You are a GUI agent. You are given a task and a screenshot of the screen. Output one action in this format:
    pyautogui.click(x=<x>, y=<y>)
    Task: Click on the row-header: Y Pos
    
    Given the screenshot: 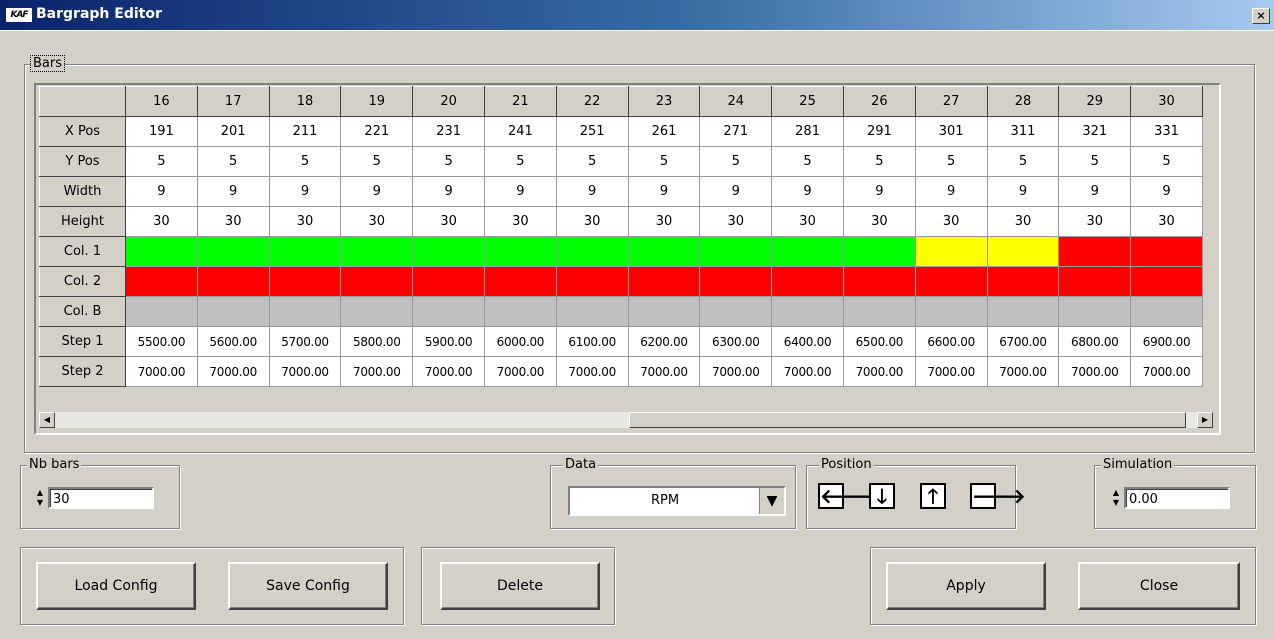 What is the action you would take?
    pyautogui.click(x=82, y=161)
    